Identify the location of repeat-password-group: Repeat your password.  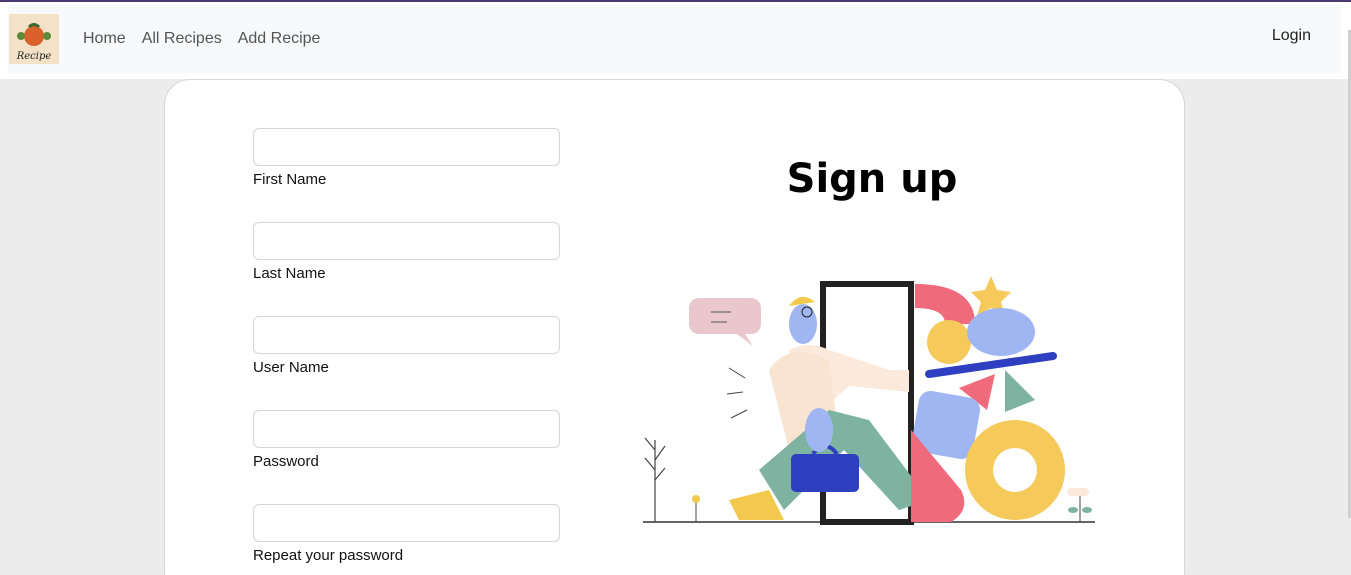
(407, 534).